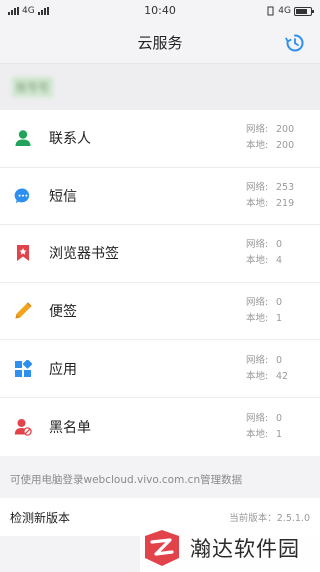 This screenshot has height=572, width=320. I want to click on list-item-label: 浏览器书签, so click(84, 254).